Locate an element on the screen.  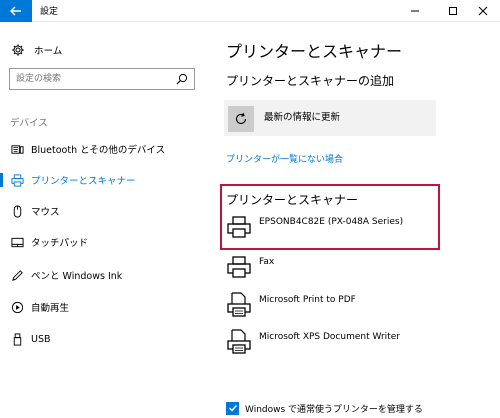
keyboard-icon is located at coordinates (17, 149).